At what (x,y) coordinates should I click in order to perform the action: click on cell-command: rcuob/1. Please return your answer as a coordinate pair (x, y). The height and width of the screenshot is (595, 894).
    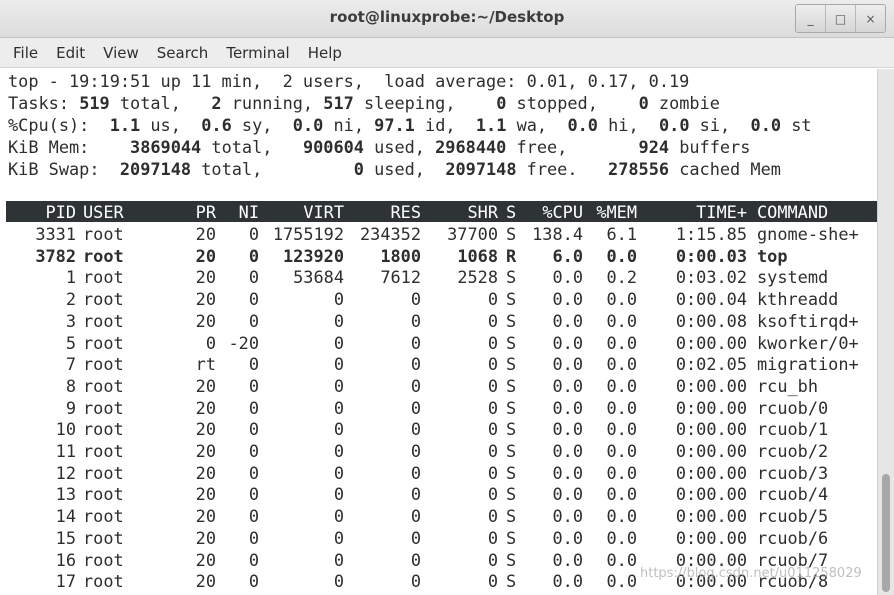
    Looking at the image, I should click on (793, 429).